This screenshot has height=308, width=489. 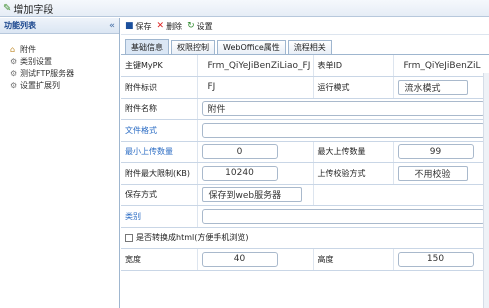 What do you see at coordinates (305, 26) in the screenshot?
I see `toolbar: ■ 保存 ✕ 删除 ↻ 设置` at bounding box center [305, 26].